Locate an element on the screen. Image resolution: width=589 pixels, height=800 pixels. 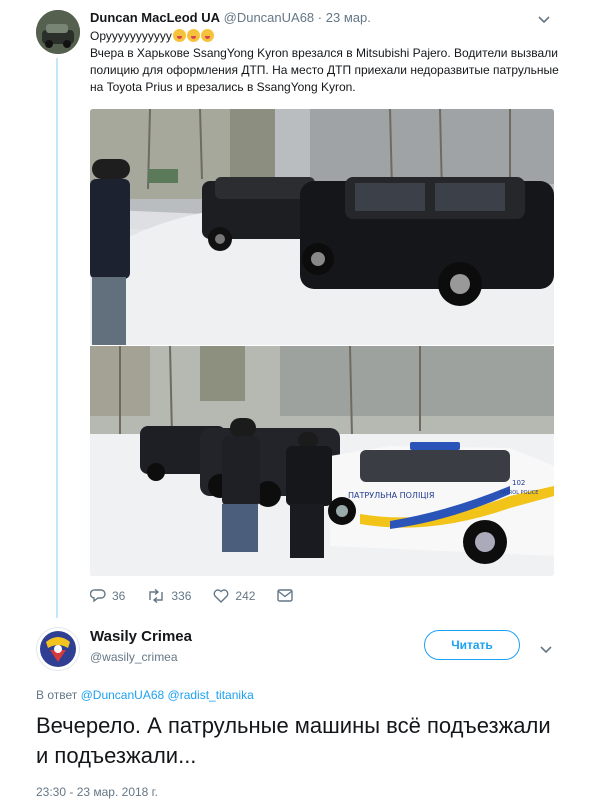
police-car-patrol: PATROL POLICE is located at coordinates (519, 493).